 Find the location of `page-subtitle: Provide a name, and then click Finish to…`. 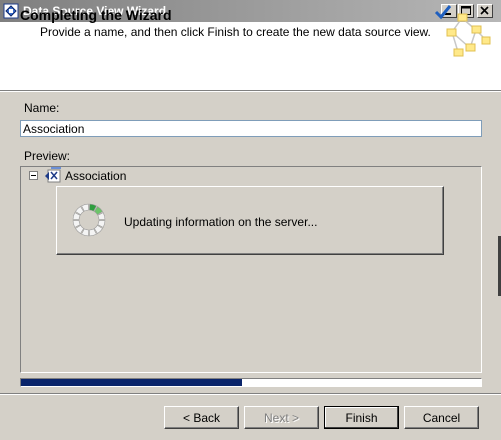

page-subtitle: Provide a name, and then click Finish to… is located at coordinates (235, 32).